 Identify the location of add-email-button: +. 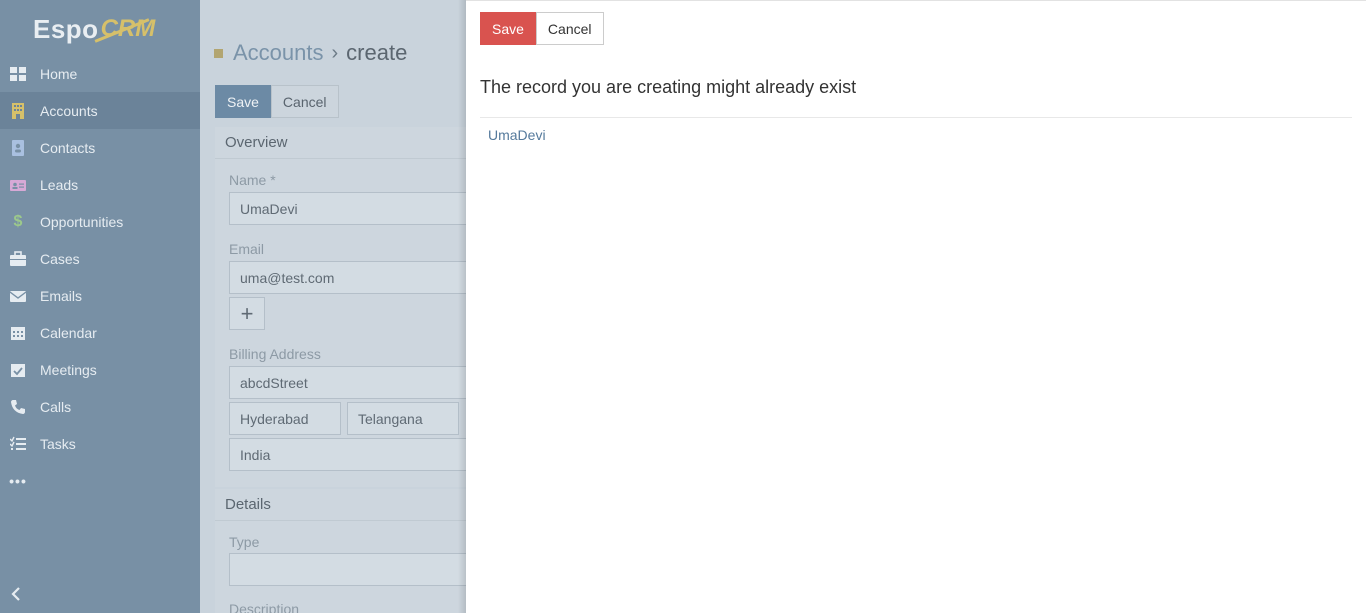
(247, 313).